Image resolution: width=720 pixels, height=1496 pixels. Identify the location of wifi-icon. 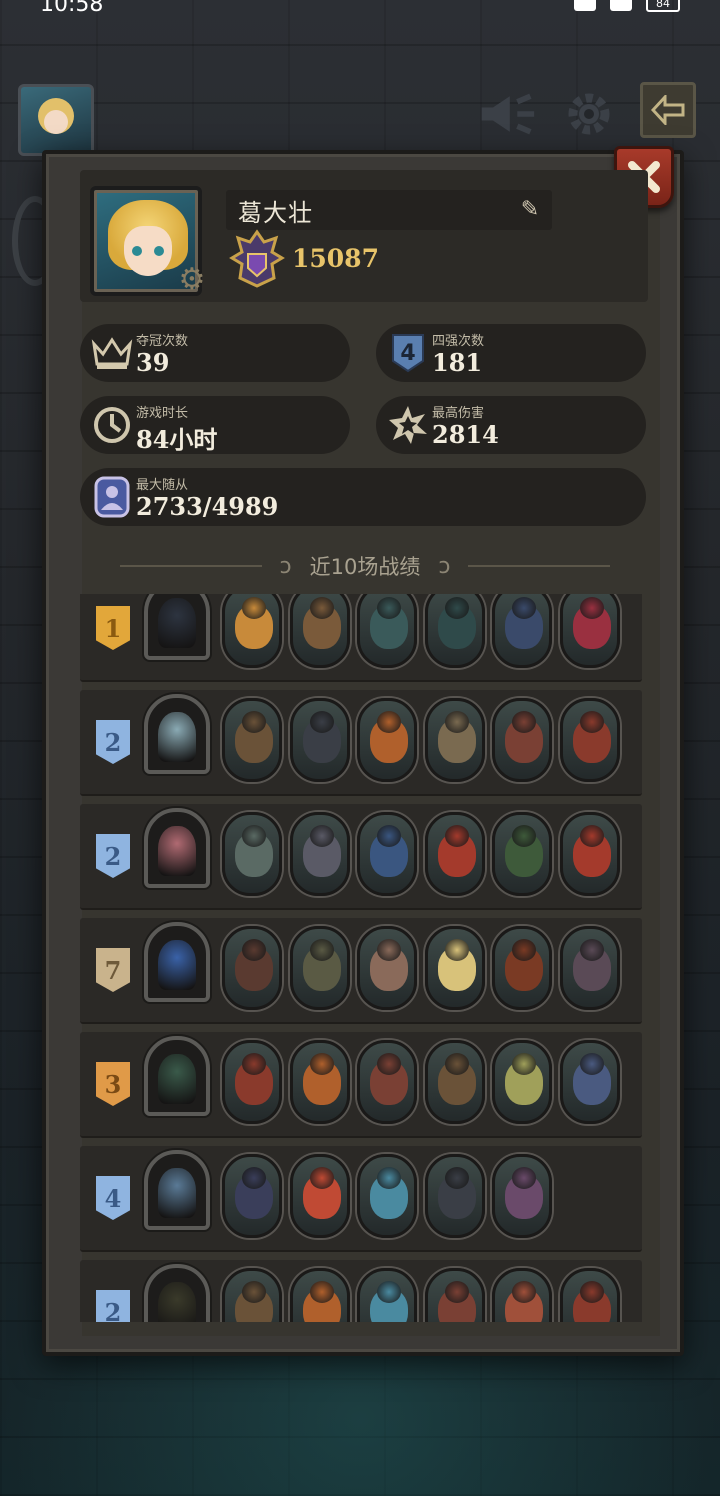
(621, 5).